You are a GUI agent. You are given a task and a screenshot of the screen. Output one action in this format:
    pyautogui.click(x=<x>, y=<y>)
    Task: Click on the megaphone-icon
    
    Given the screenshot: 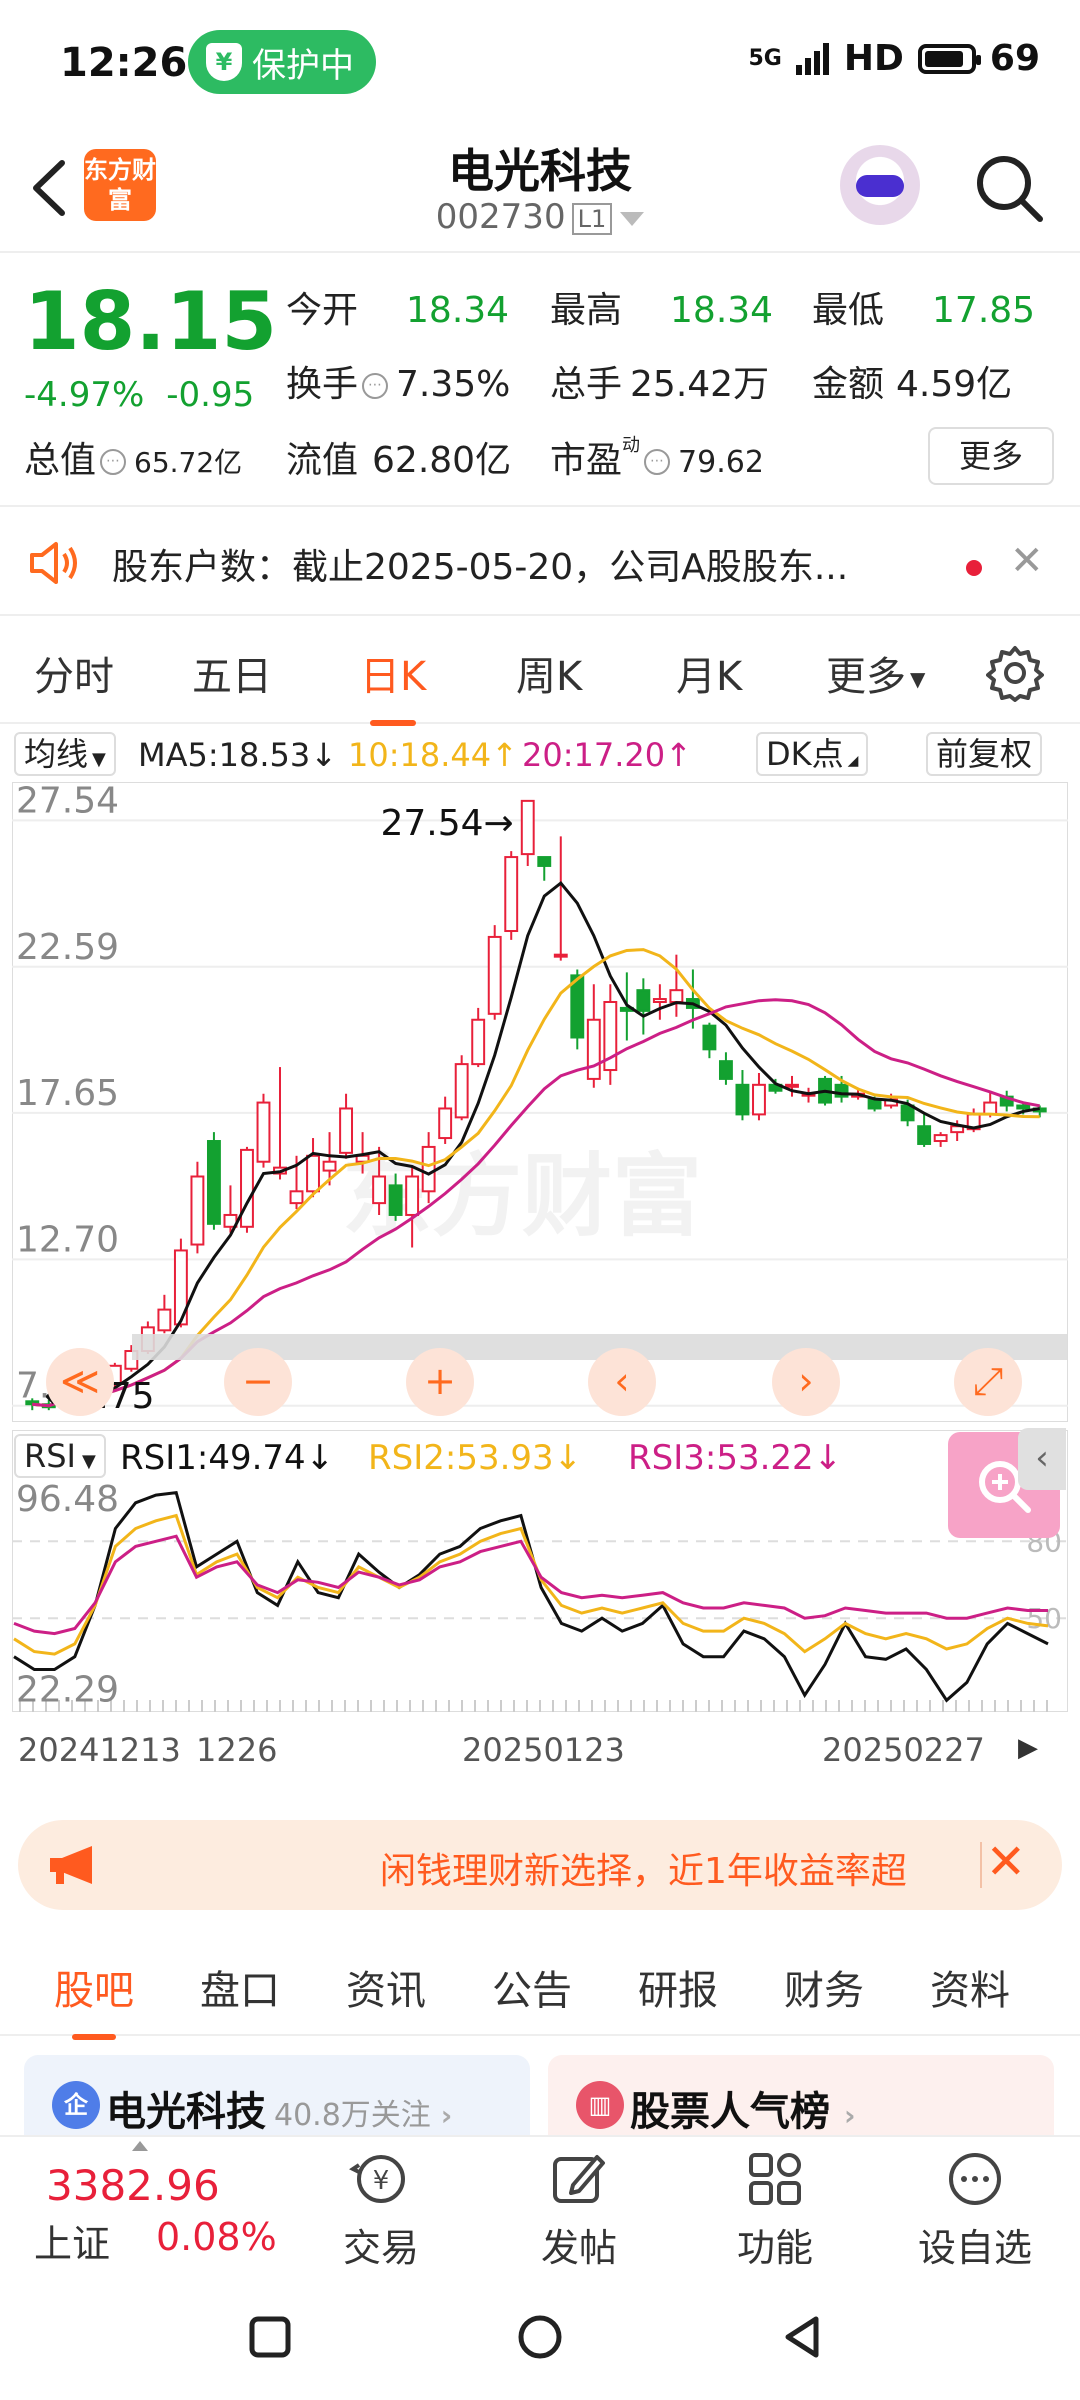 What is the action you would take?
    pyautogui.click(x=71, y=1865)
    